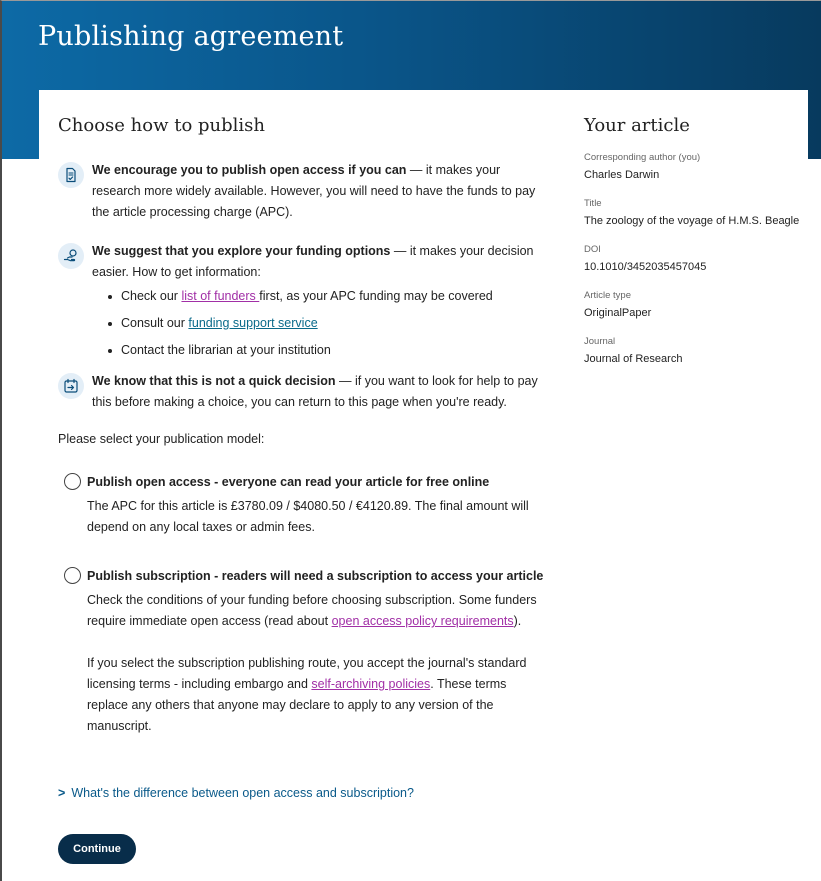 This screenshot has height=881, width=821. What do you see at coordinates (370, 684) in the screenshot?
I see `self-archiving-policies-link: self-archiving policies` at bounding box center [370, 684].